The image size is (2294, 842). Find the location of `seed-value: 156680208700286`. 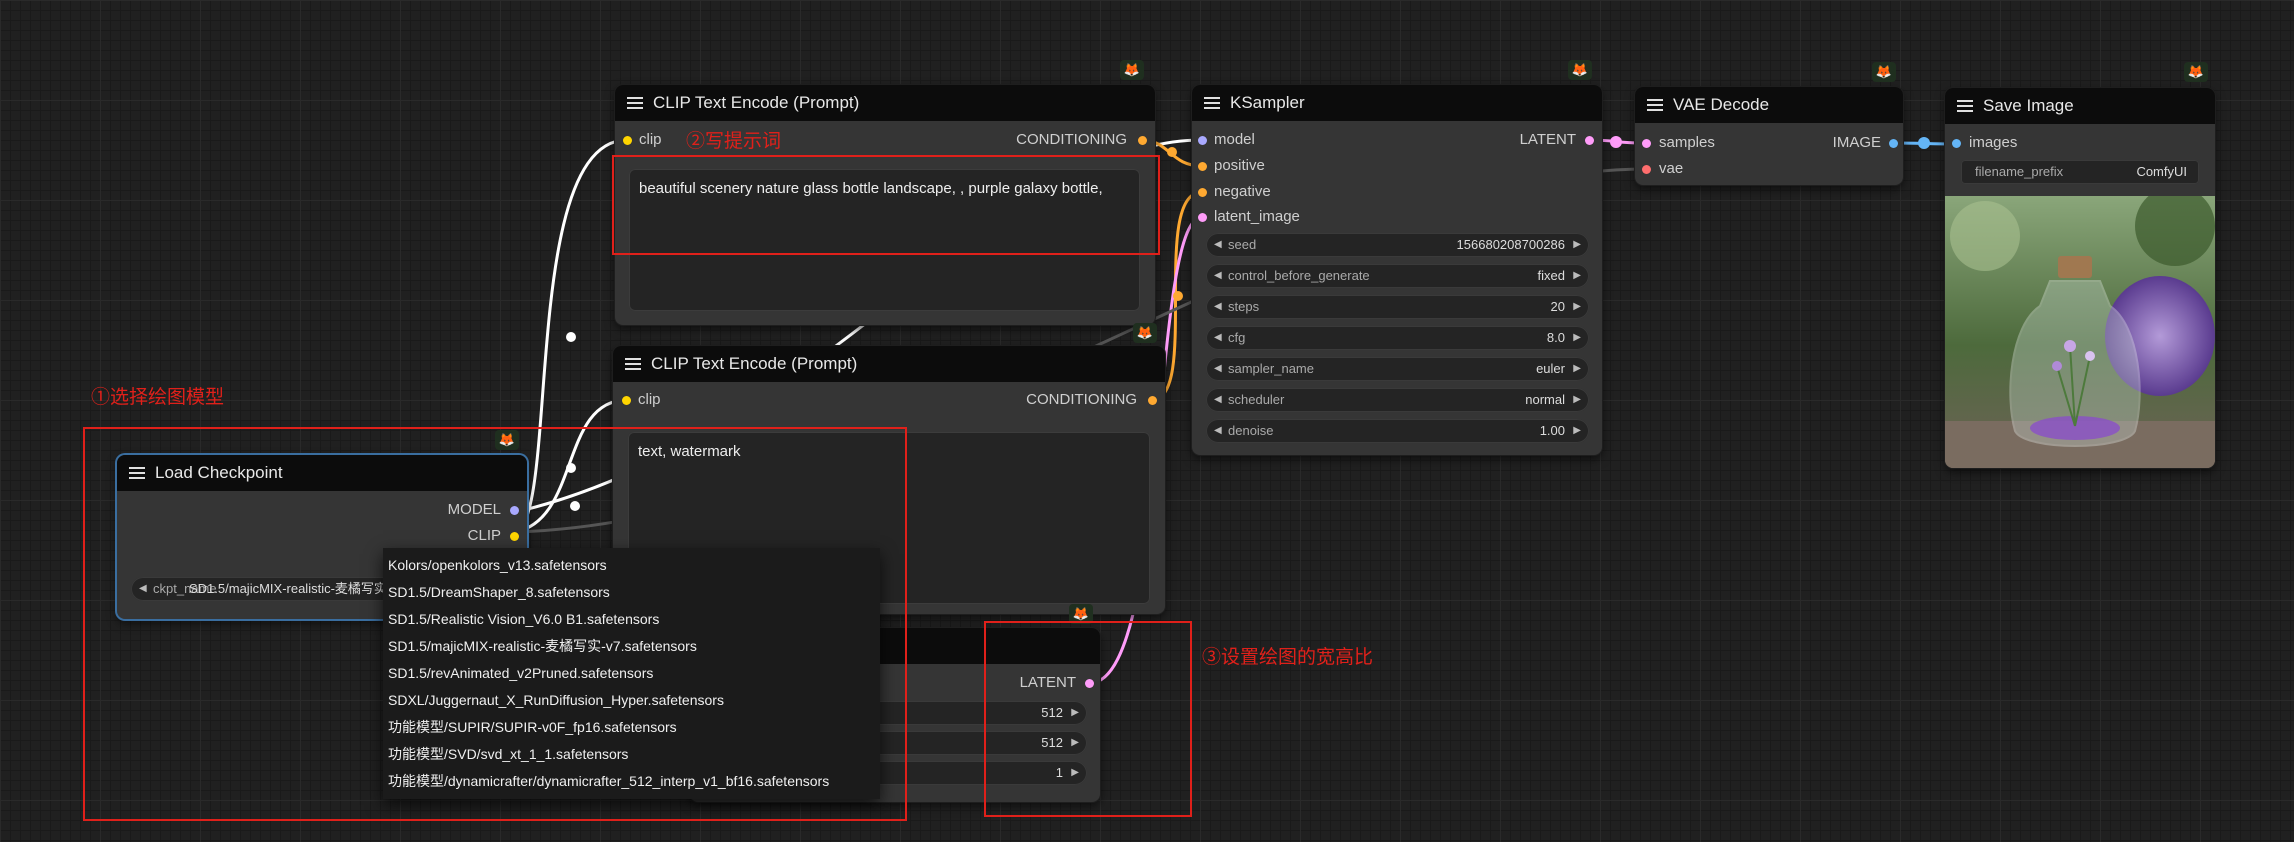

seed-value: 156680208700286 is located at coordinates (1510, 244).